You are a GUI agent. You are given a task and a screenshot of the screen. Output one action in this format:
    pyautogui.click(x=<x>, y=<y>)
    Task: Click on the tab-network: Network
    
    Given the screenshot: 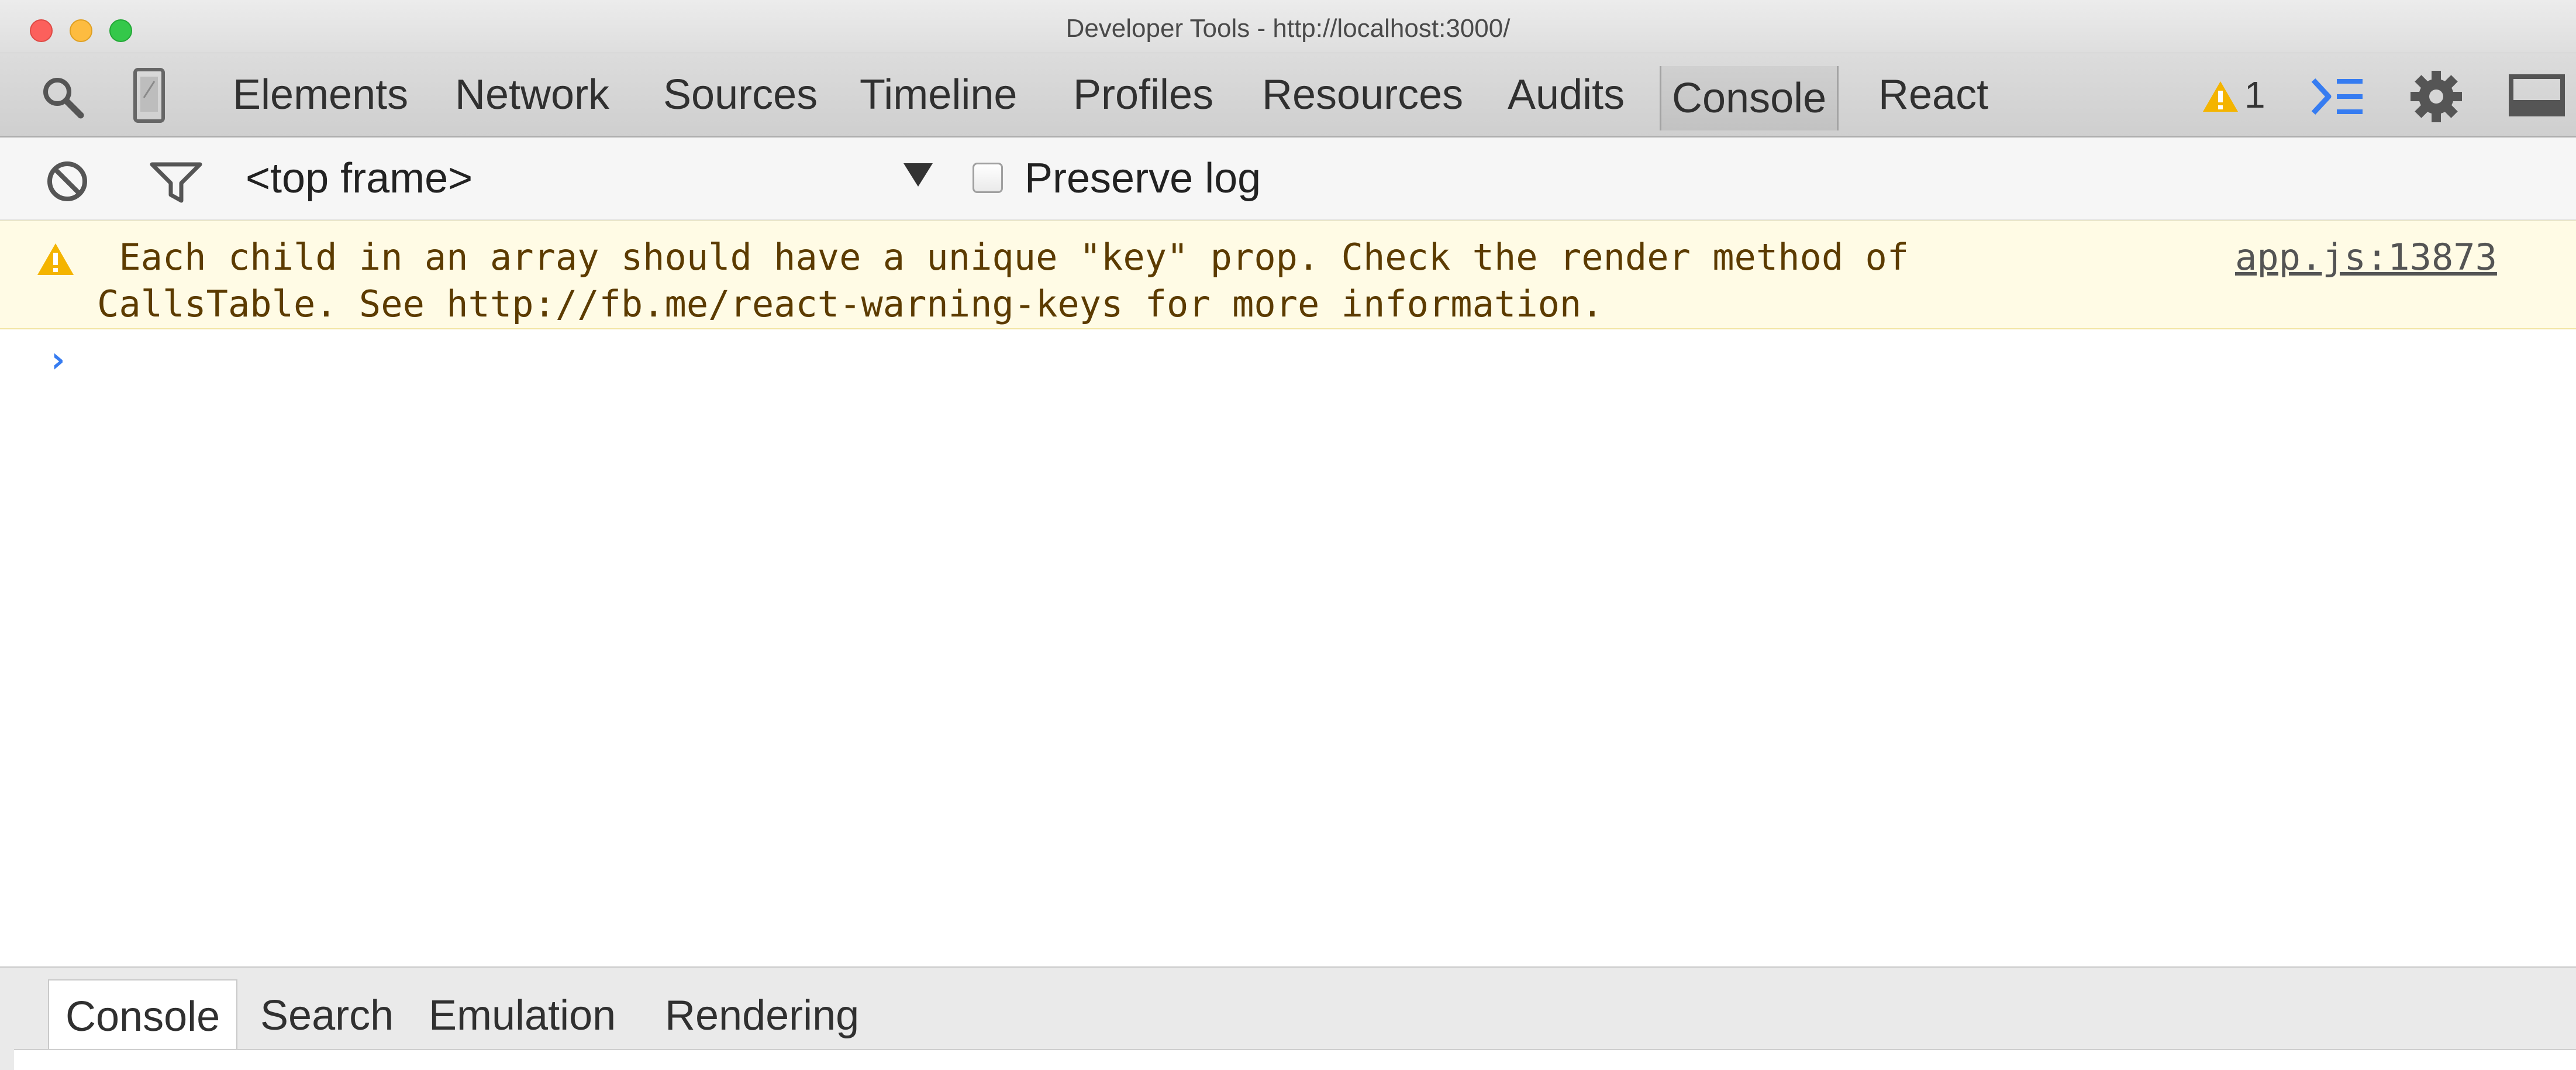 What is the action you would take?
    pyautogui.click(x=532, y=94)
    